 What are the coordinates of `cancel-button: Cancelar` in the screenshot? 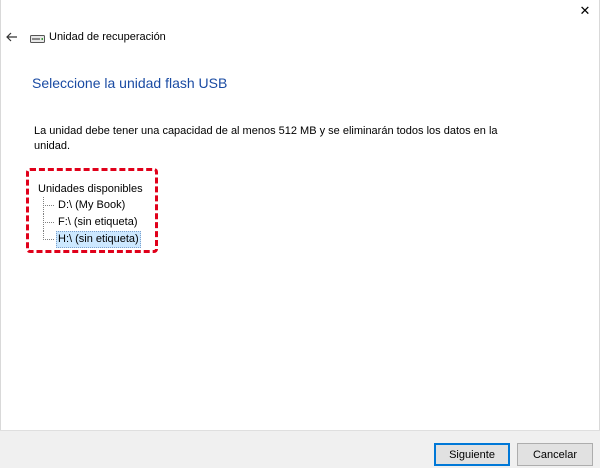 It's located at (555, 454).